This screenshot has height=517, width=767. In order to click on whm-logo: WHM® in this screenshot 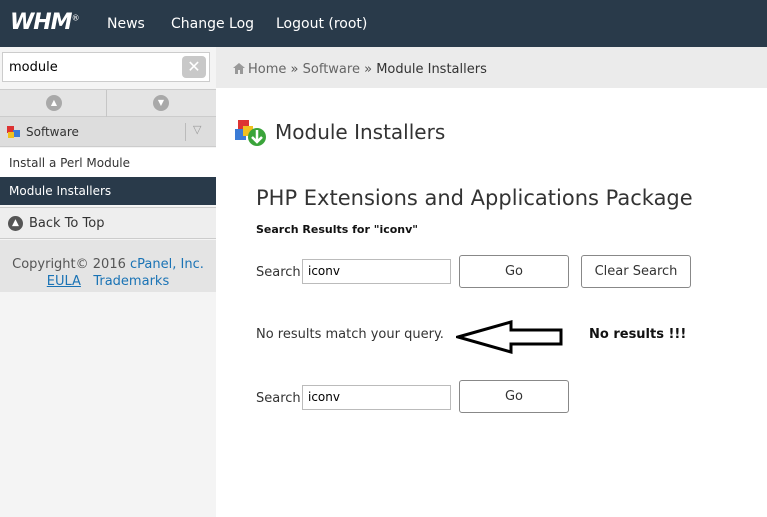, I will do `click(45, 22)`.